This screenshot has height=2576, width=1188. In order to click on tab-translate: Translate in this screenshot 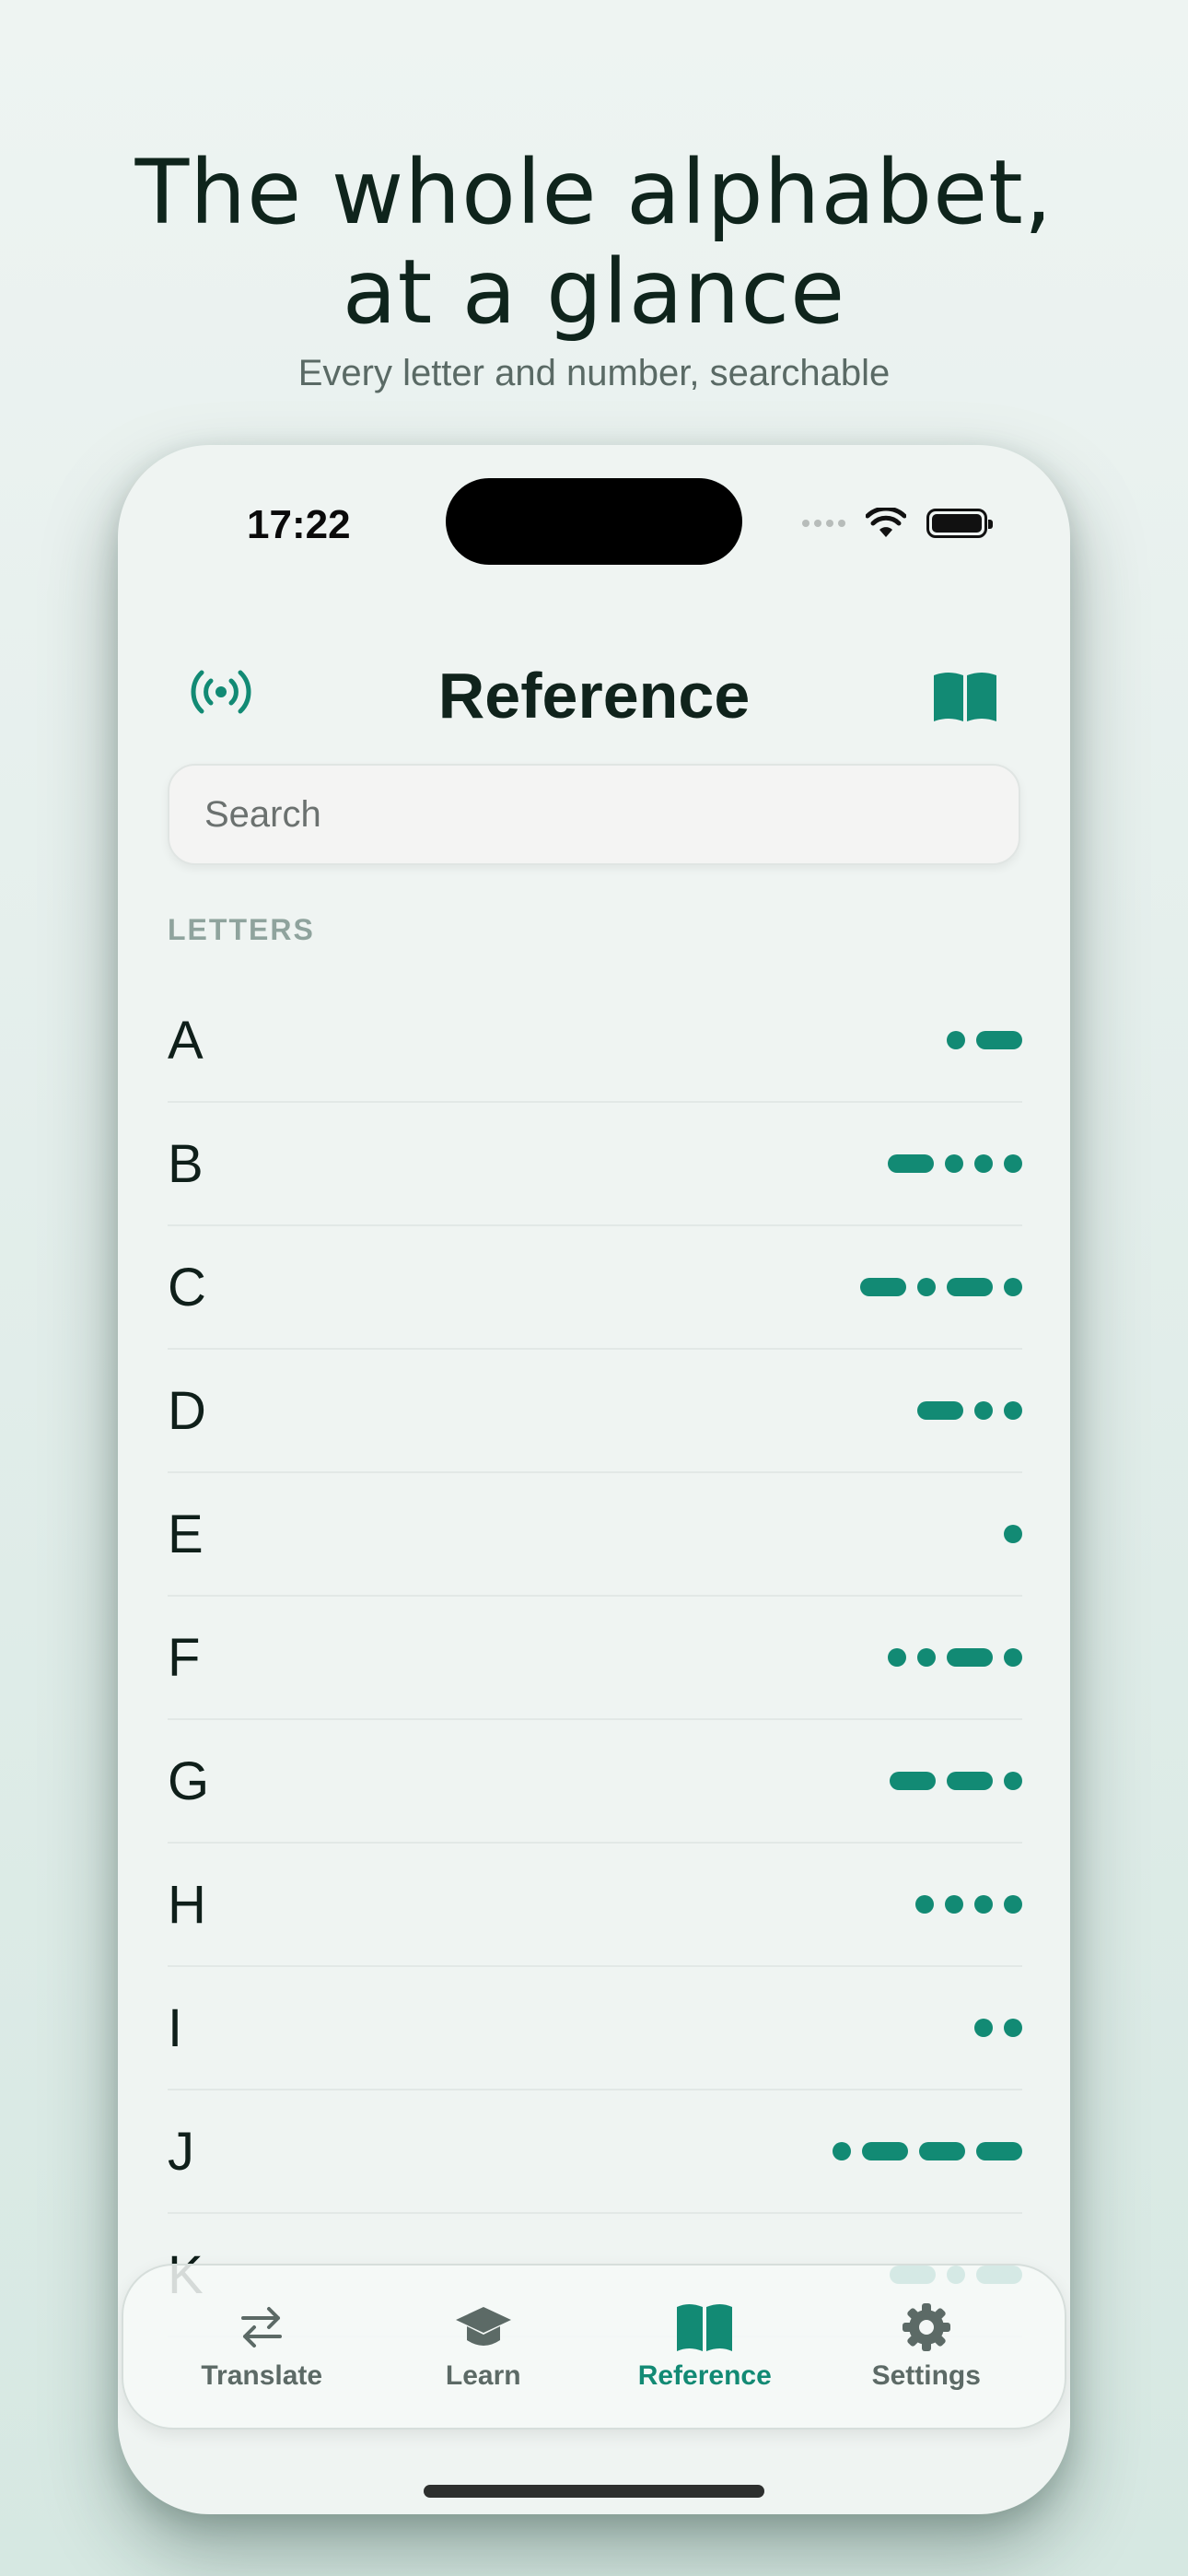, I will do `click(261, 2346)`.